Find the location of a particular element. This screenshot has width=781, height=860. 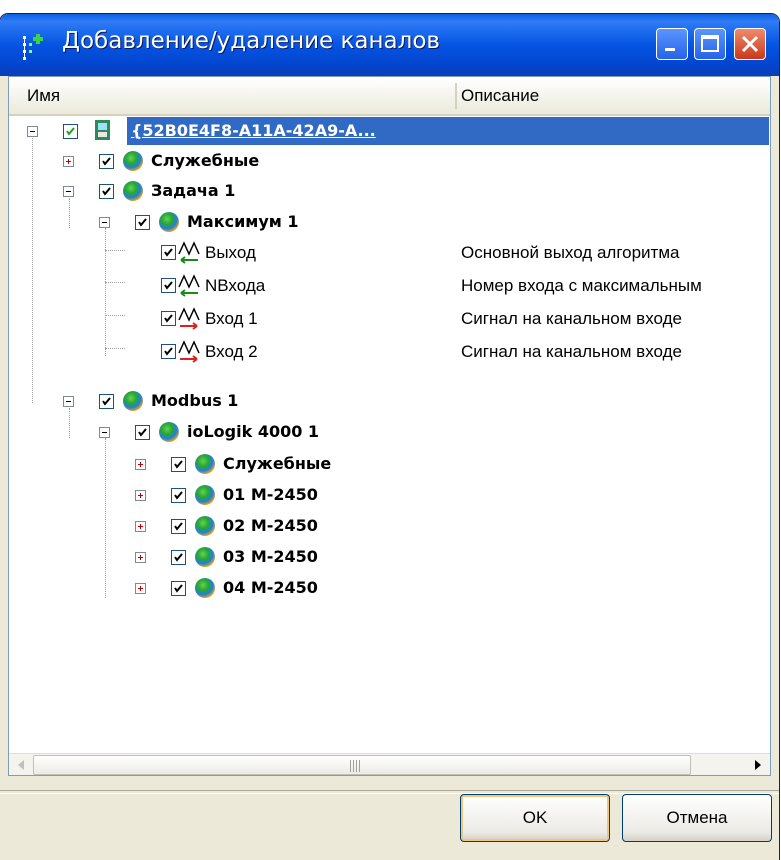

cancel-button: Отмена is located at coordinates (697, 818).